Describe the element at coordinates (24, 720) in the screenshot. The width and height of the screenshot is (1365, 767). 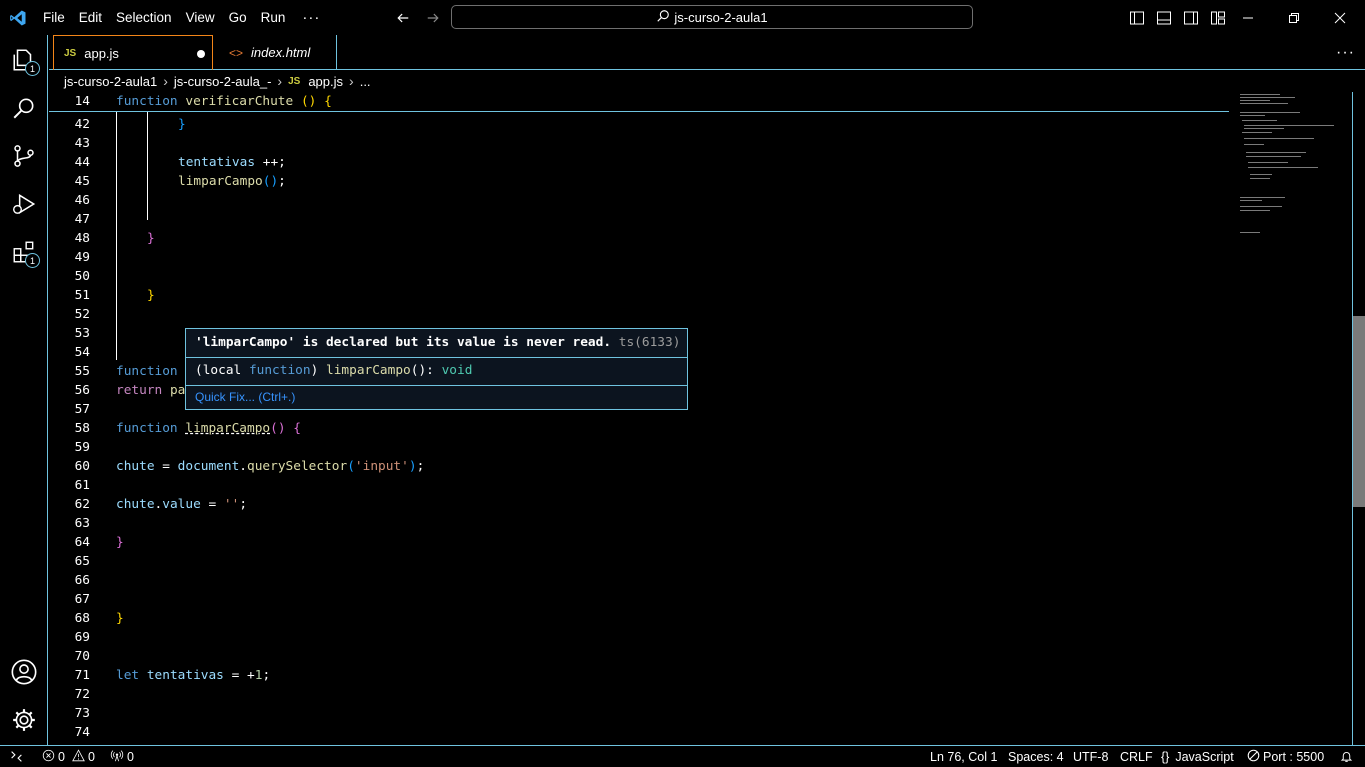
I see `manage-gear-icon` at that location.